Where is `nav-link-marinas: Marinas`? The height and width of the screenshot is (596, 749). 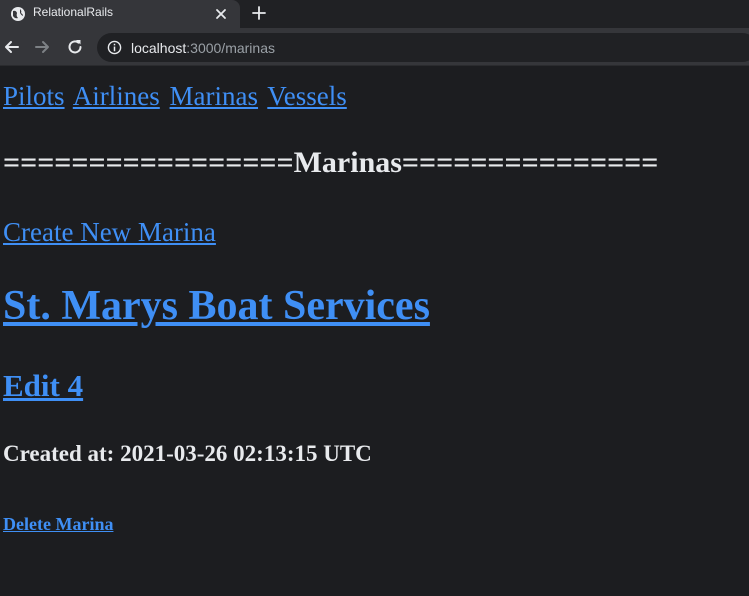 nav-link-marinas: Marinas is located at coordinates (214, 96).